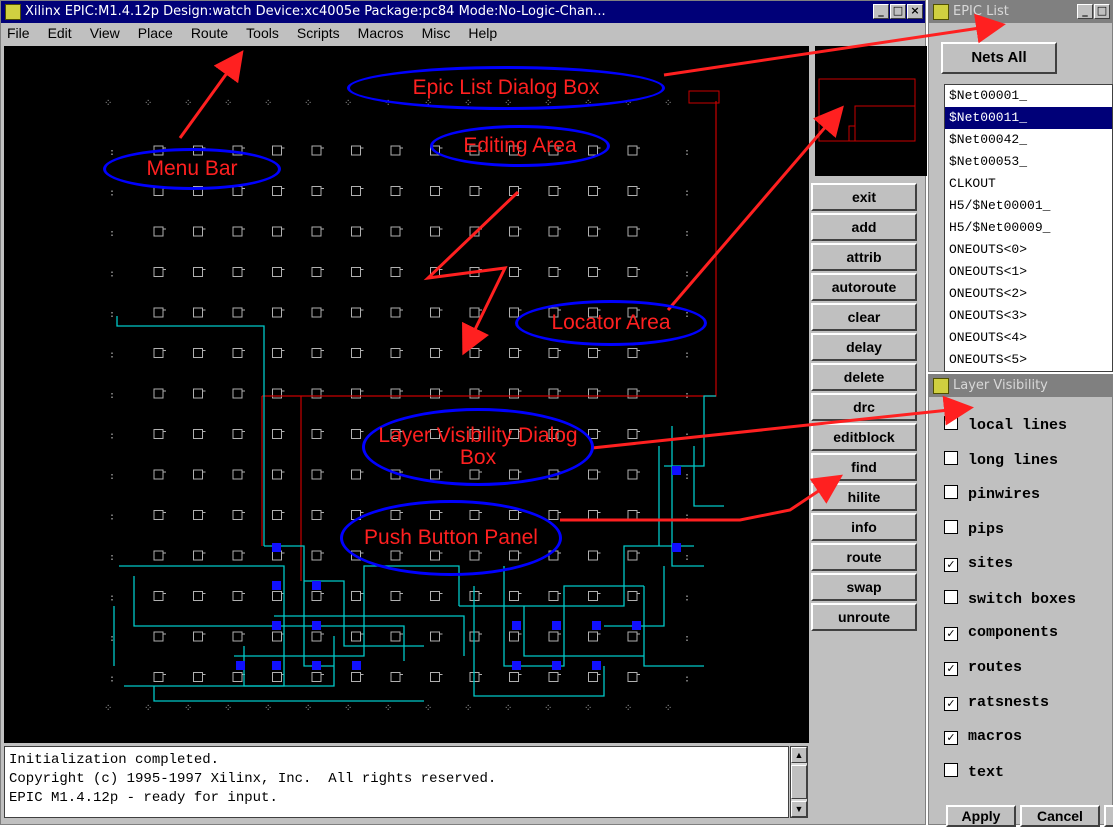 This screenshot has height=827, width=1113. I want to click on drc-button: drc, so click(864, 407).